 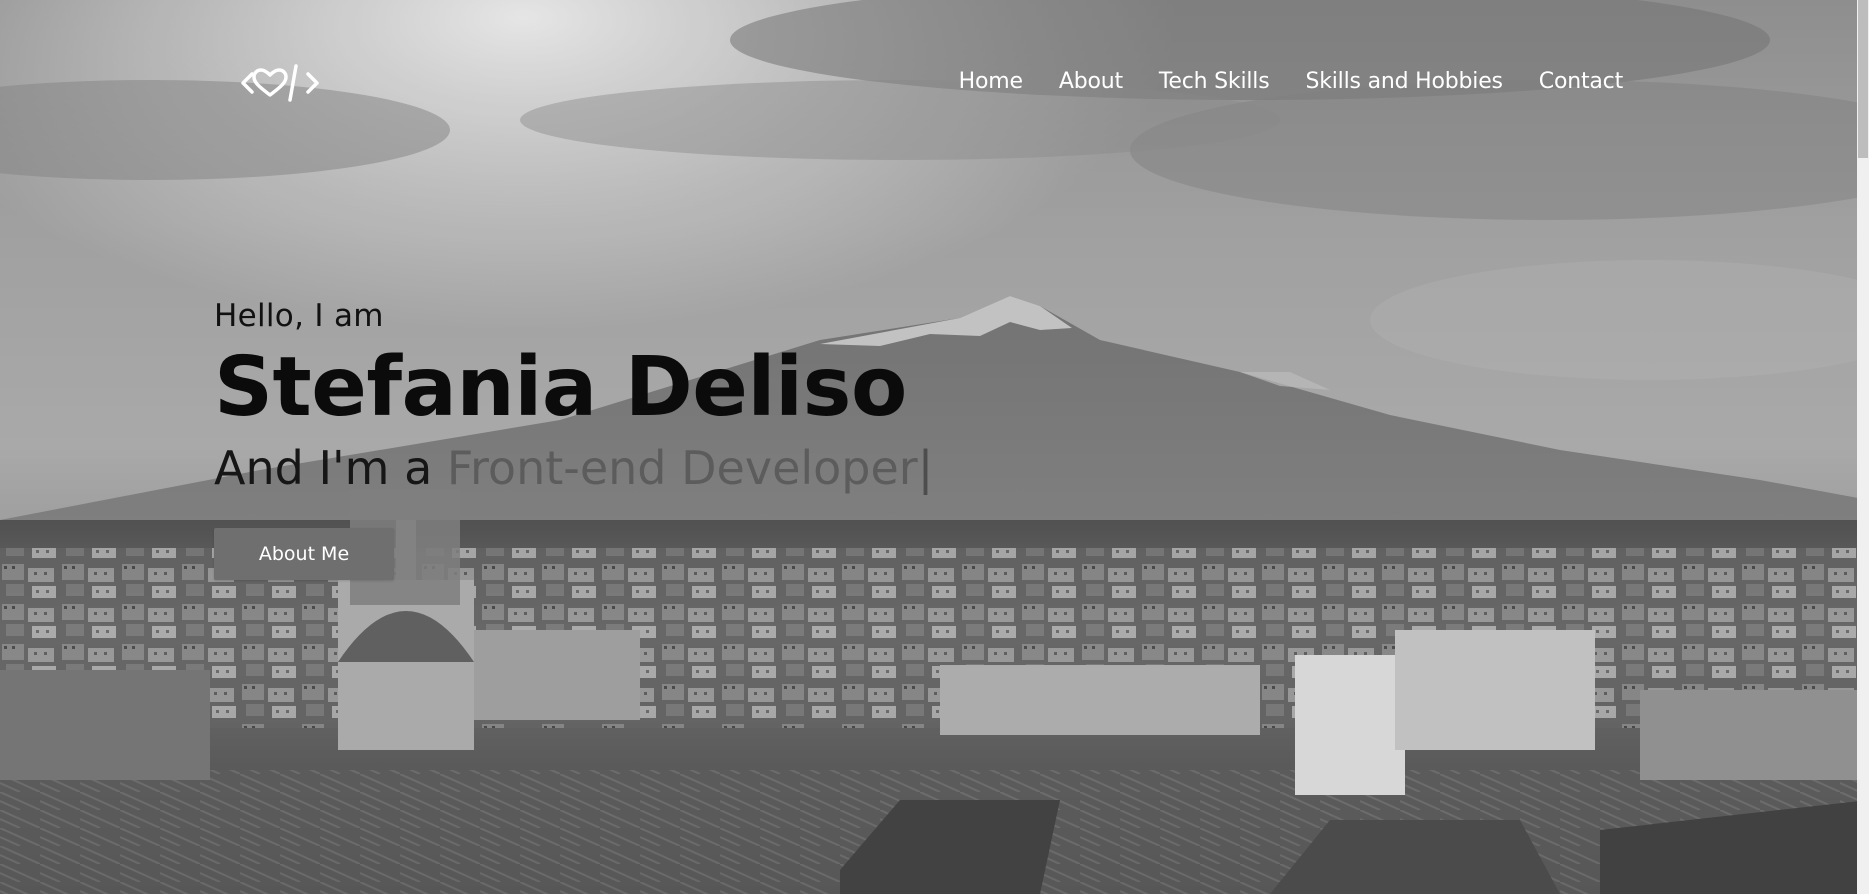 I want to click on nav-link-contact: Contact, so click(x=1581, y=82).